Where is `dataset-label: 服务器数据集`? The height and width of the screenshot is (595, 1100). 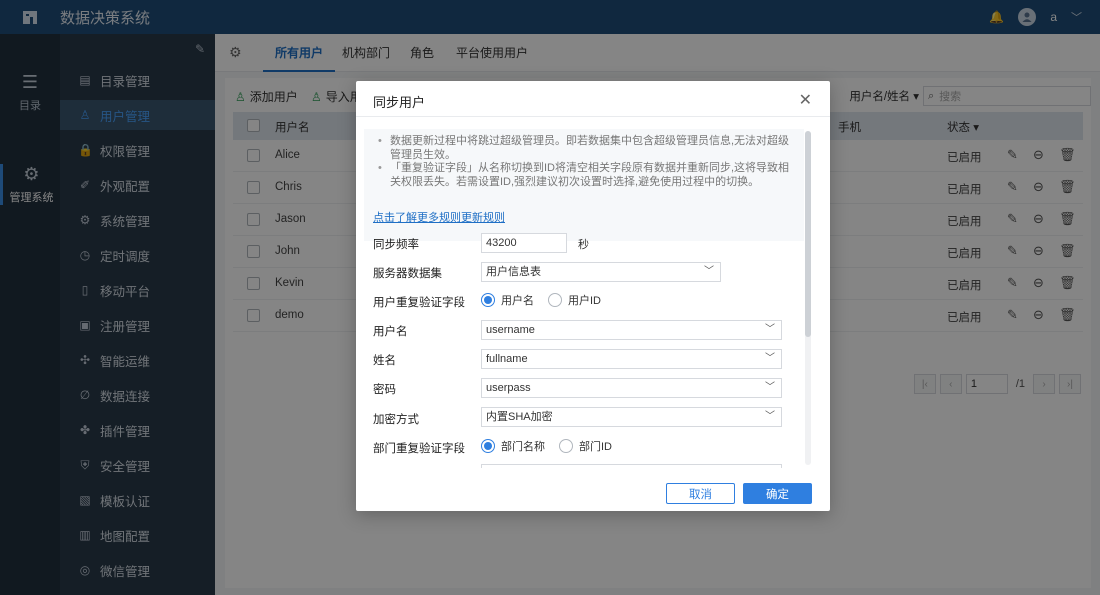
dataset-label: 服务器数据集 is located at coordinates (407, 274).